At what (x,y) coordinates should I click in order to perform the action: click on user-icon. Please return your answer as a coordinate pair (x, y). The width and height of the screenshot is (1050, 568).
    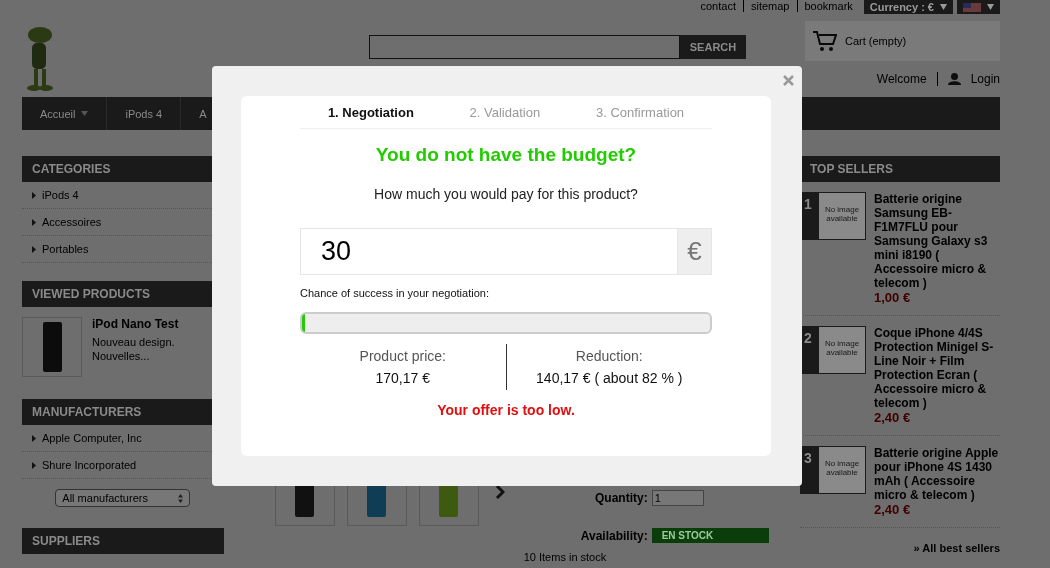
    Looking at the image, I should click on (954, 79).